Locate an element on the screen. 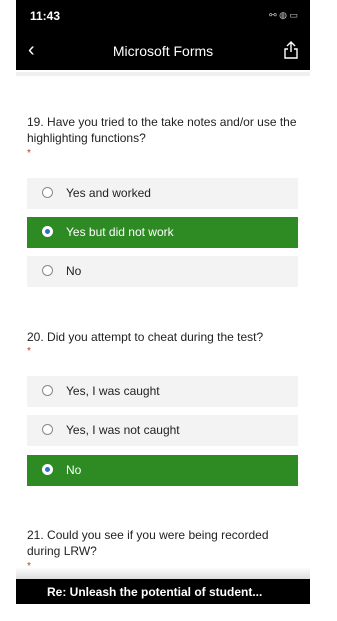 The width and height of the screenshot is (337, 621). question-number: 20. is located at coordinates (35, 337).